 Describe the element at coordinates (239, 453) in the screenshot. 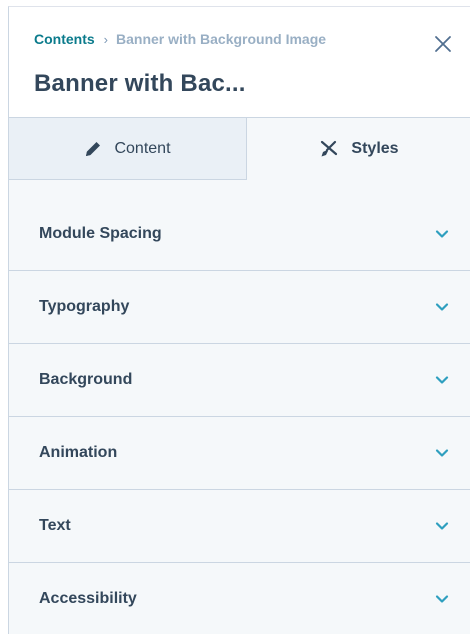

I see `section-animation: Animation` at that location.